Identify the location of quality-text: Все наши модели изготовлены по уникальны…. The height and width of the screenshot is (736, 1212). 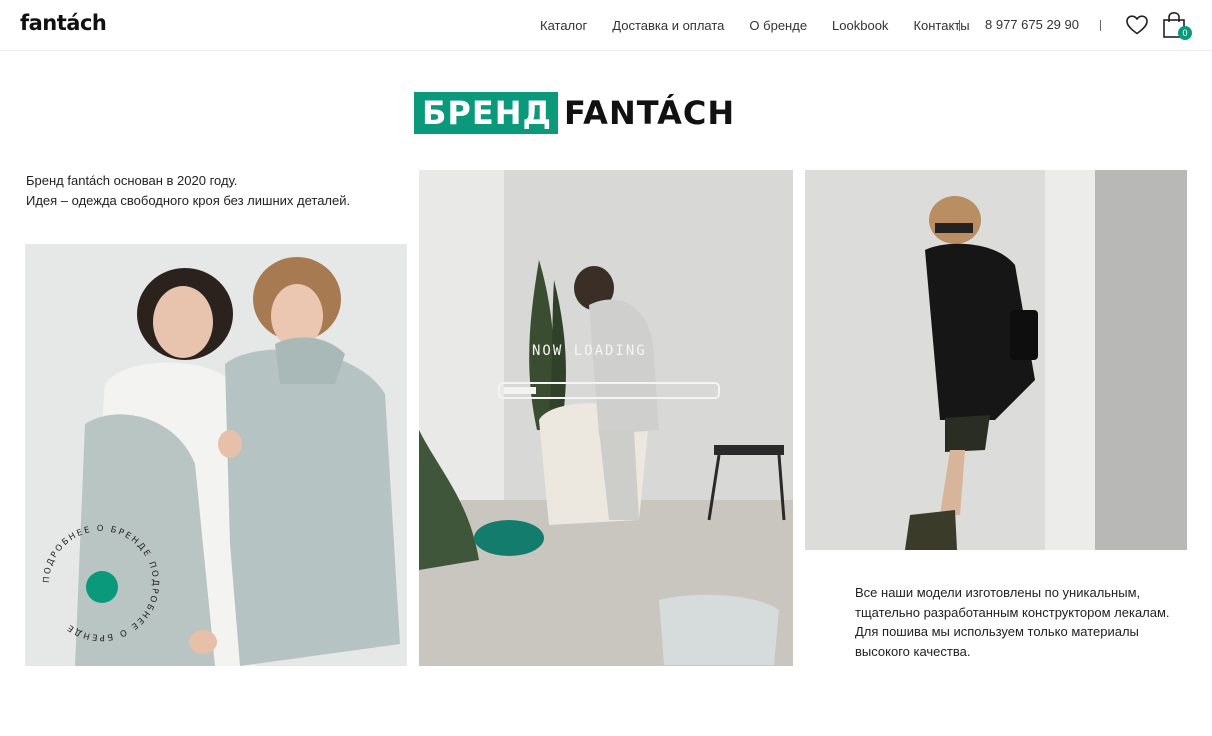
(1020, 622).